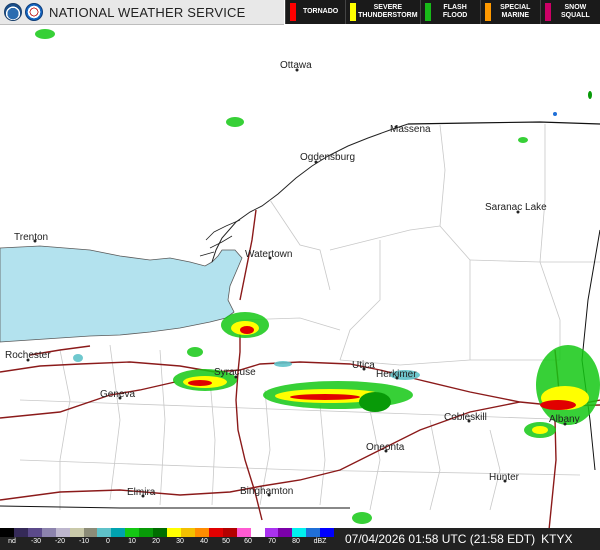 Image resolution: width=600 pixels, height=550 pixels. Describe the element at coordinates (327, 157) in the screenshot. I see `city-label: Ogdensburg` at that location.